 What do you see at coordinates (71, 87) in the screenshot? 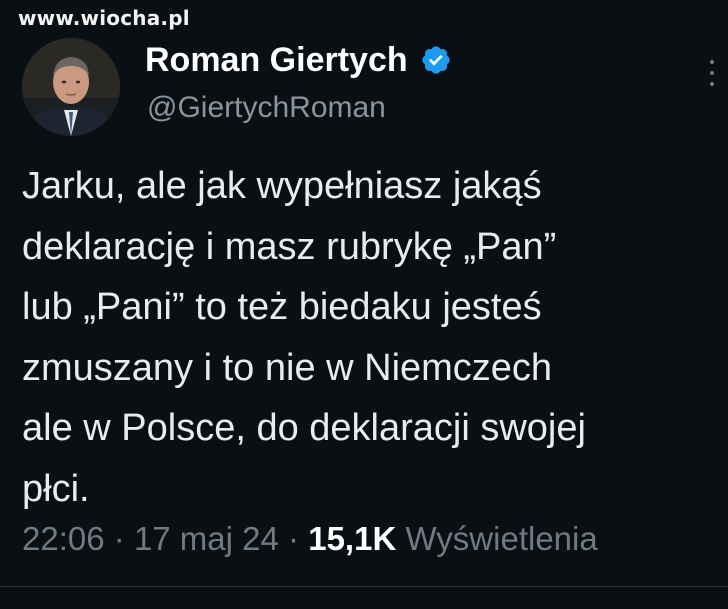
I see `avatar` at bounding box center [71, 87].